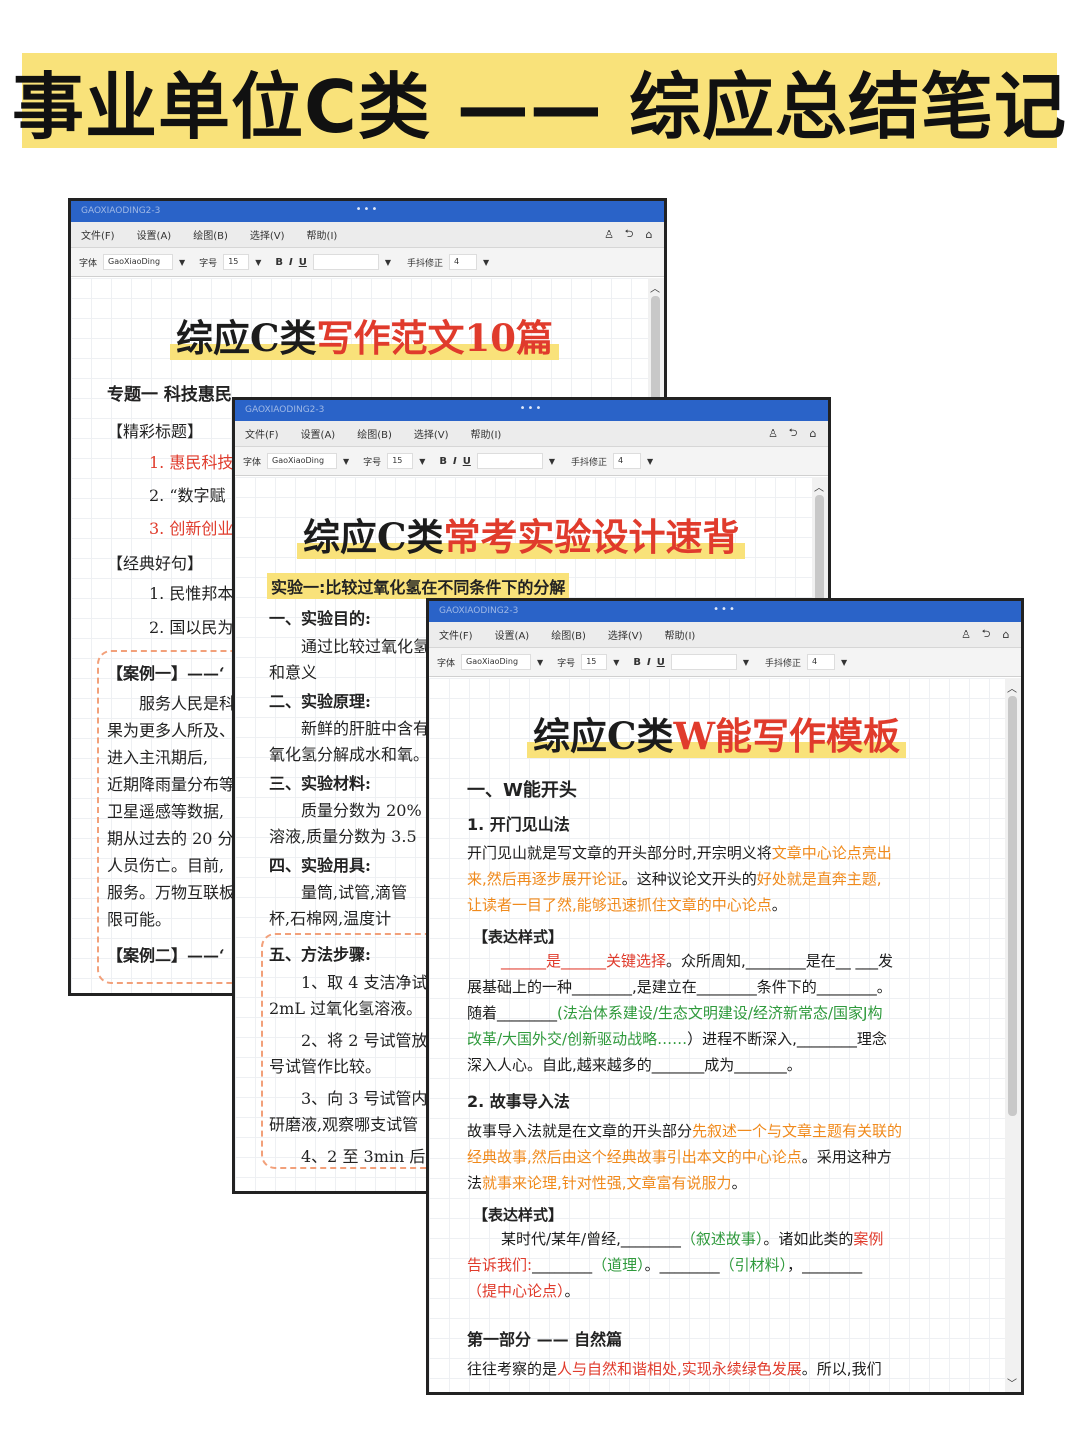 This screenshot has height=1441, width=1080. Describe the element at coordinates (539, 101) in the screenshot. I see `banner: 事业单位C类 —— 综应总结笔记` at that location.